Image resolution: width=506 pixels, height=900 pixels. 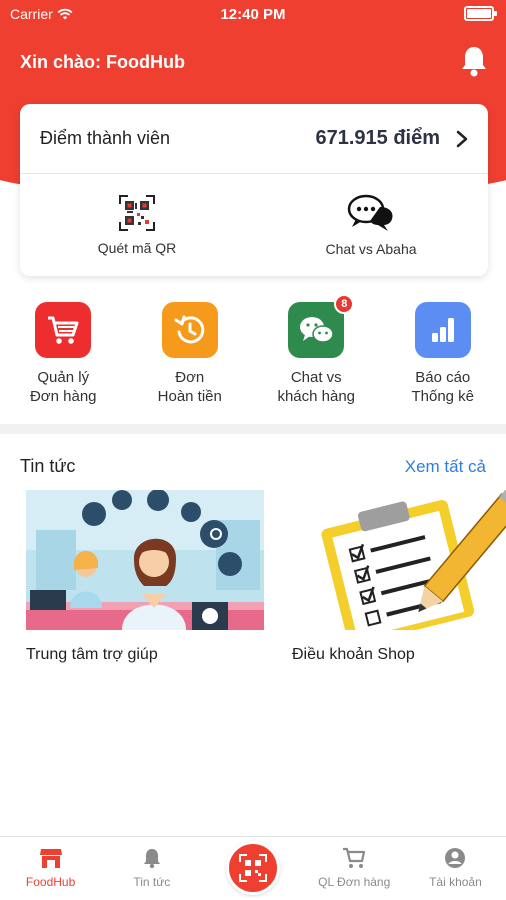 I want to click on feature-order-label: Quản lý Đơn hàng, so click(x=63, y=387).